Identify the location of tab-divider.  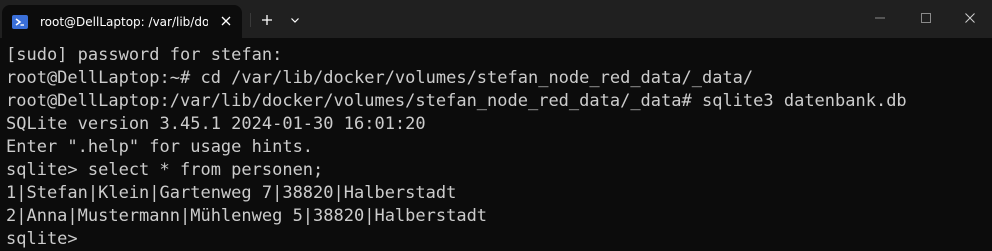
(250, 20).